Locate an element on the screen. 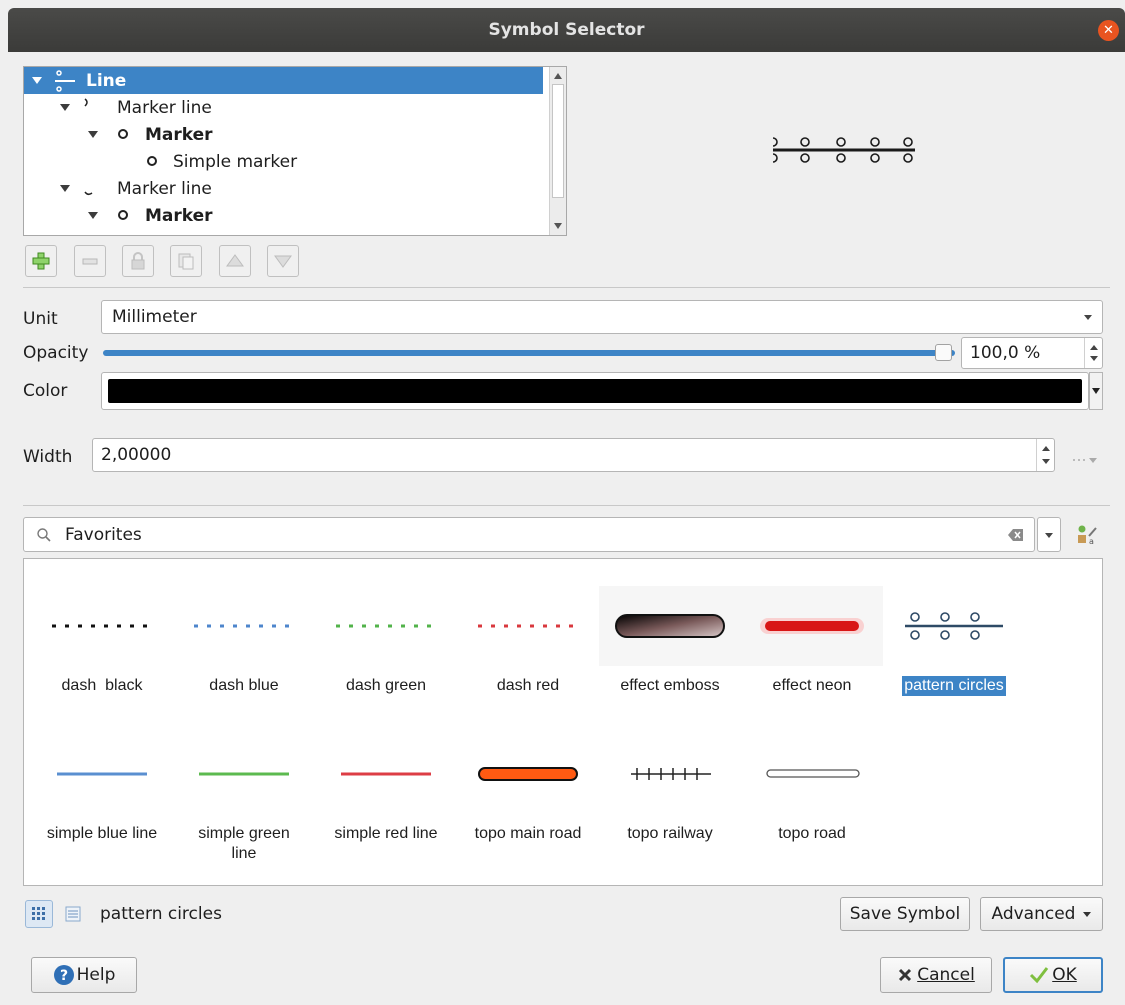  style-manager-icon: a is located at coordinates (1087, 535).